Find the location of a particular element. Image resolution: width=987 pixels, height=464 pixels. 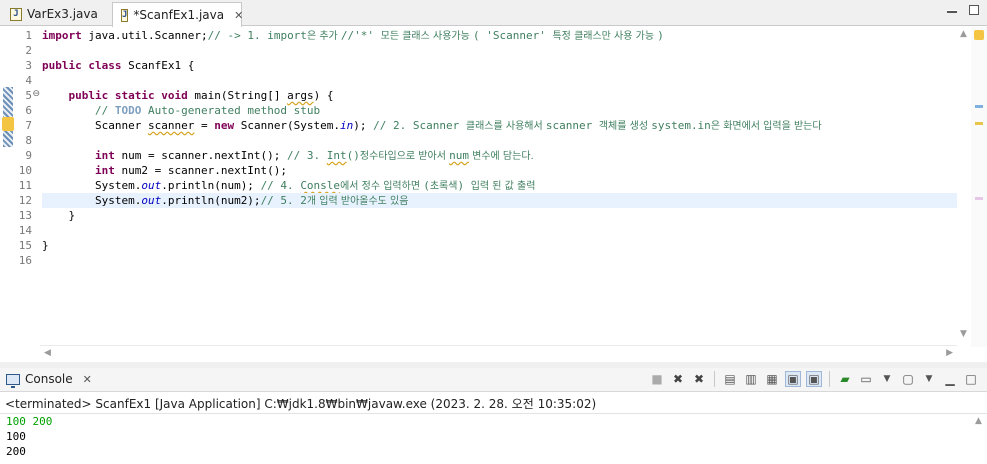

line-number: 11 is located at coordinates (25, 185).